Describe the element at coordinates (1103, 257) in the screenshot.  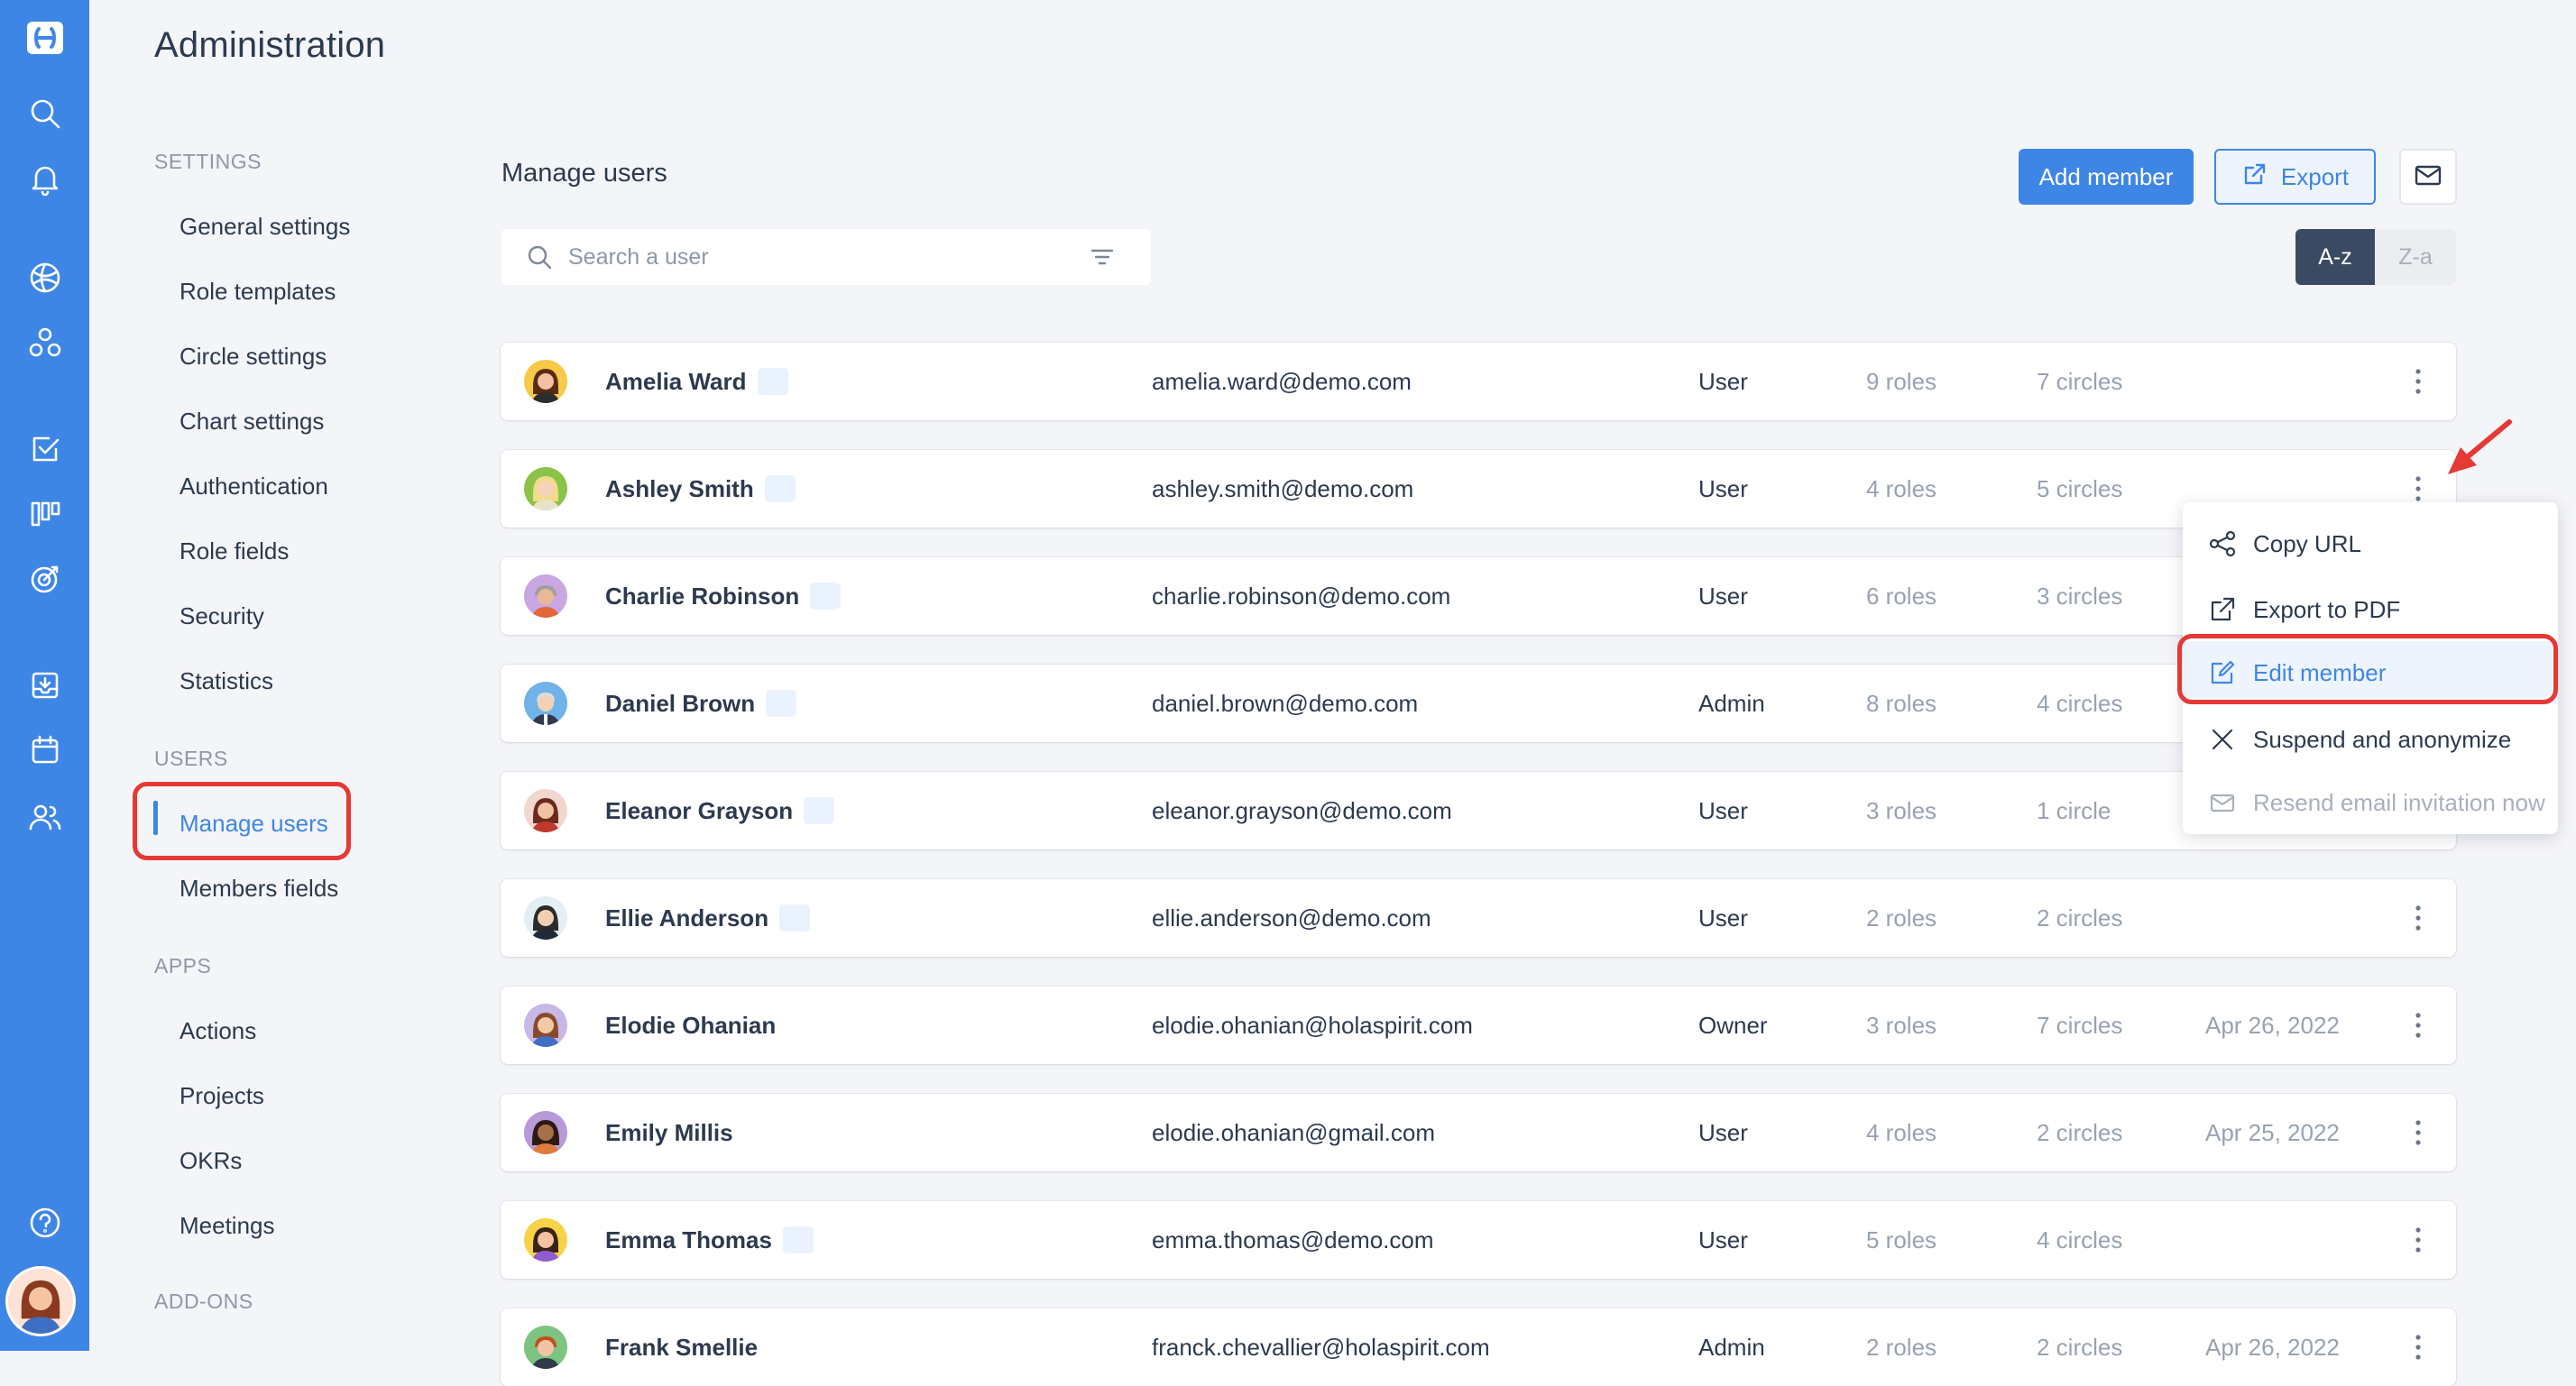
I see `filter-icon` at that location.